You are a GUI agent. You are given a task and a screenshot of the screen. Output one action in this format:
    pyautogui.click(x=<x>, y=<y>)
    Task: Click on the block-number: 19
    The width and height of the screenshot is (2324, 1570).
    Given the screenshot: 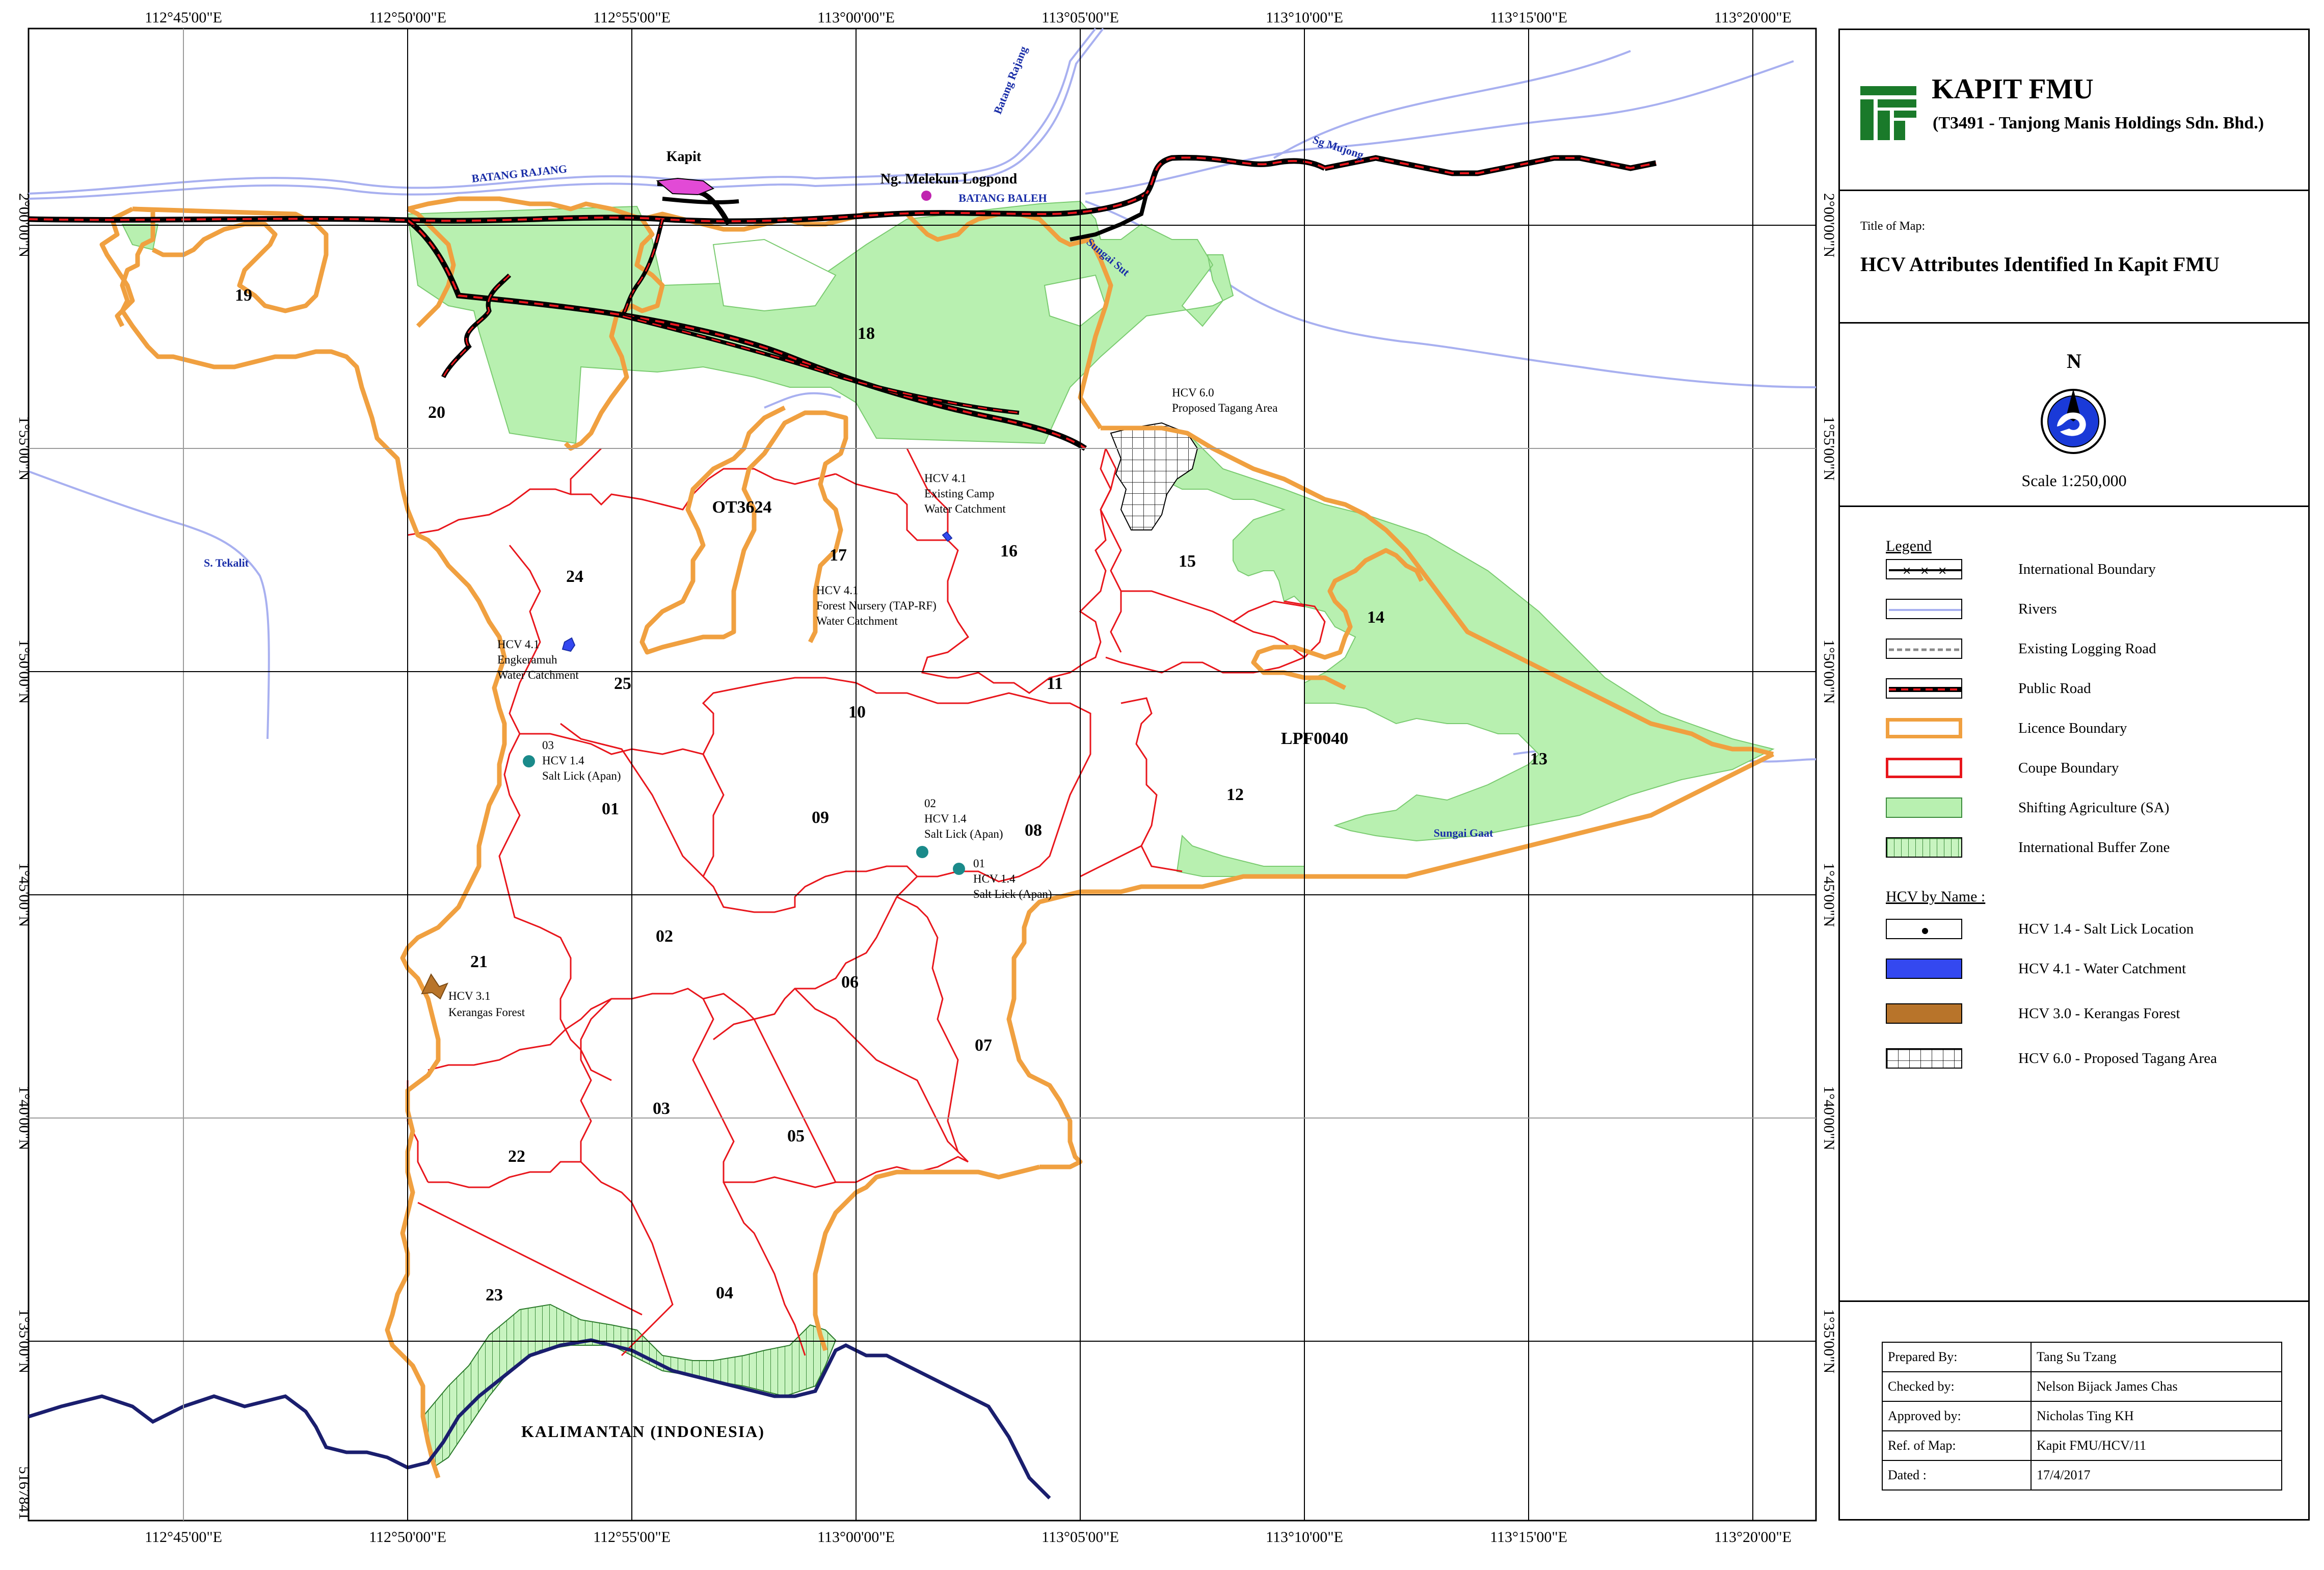 What is the action you would take?
    pyautogui.click(x=243, y=295)
    